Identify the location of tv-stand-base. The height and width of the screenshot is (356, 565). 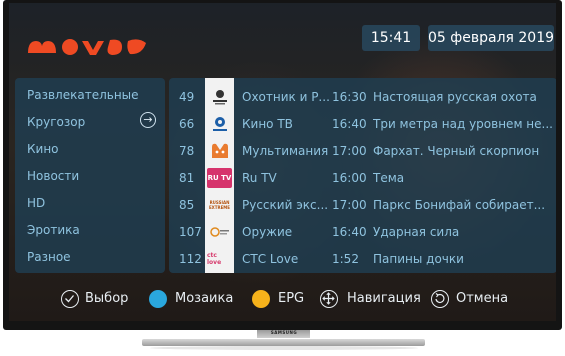
(283, 342).